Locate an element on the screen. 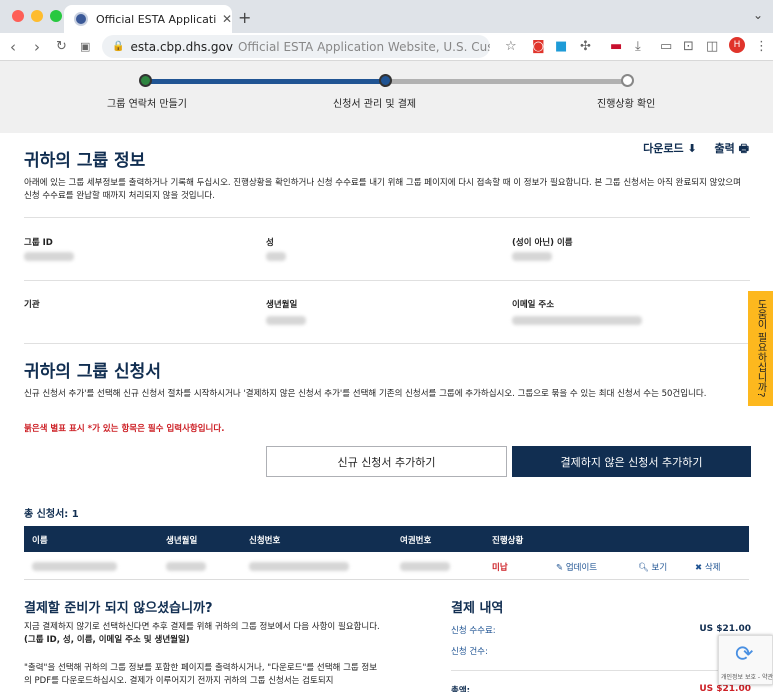  sidebar-icon: ◫ is located at coordinates (712, 46).